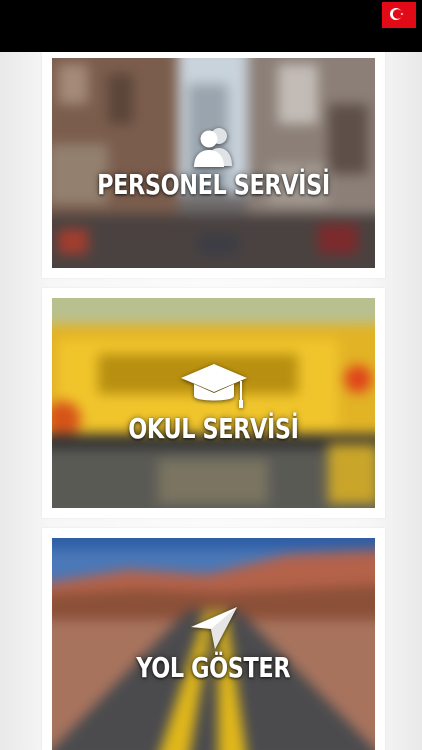 Image resolution: width=422 pixels, height=750 pixels. What do you see at coordinates (214, 628) in the screenshot?
I see `navigation-arrow-icon` at bounding box center [214, 628].